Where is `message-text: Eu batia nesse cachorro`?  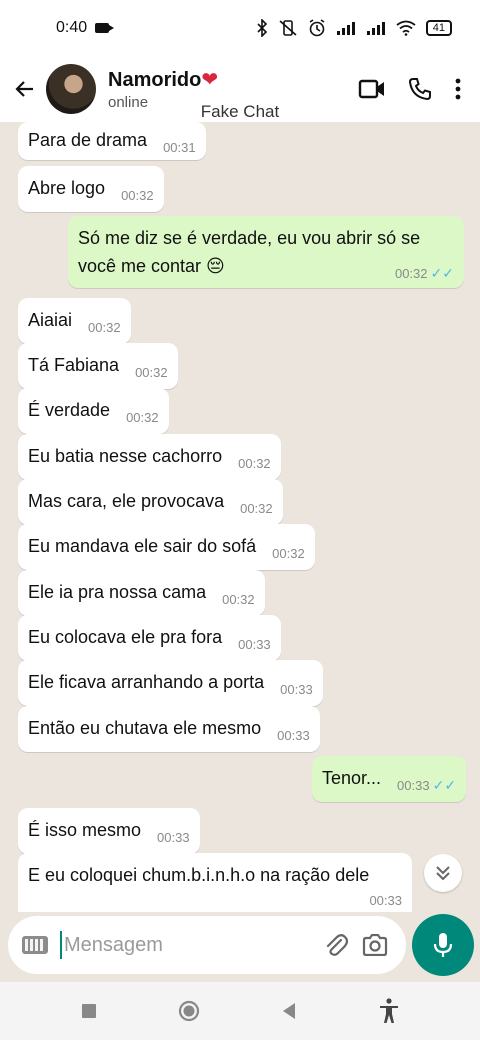
message-text: Eu batia nesse cachorro is located at coordinates (125, 456).